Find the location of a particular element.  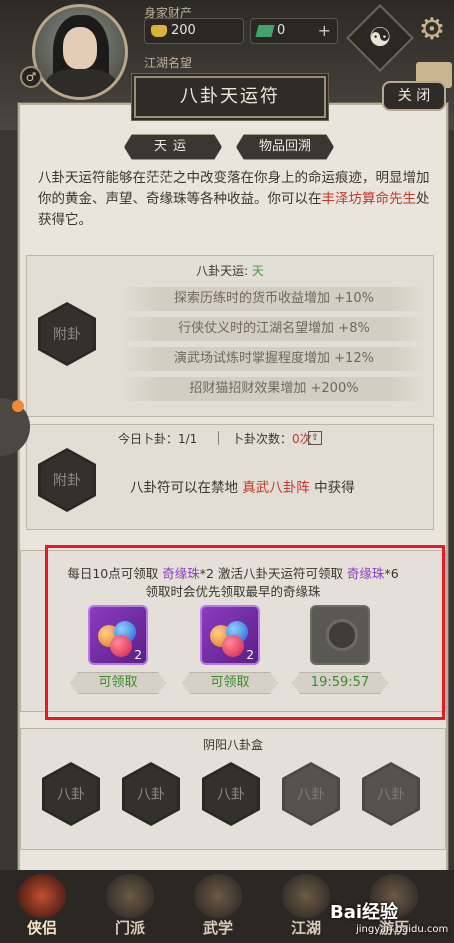

nav-label: 侠侣 is located at coordinates (41, 928).